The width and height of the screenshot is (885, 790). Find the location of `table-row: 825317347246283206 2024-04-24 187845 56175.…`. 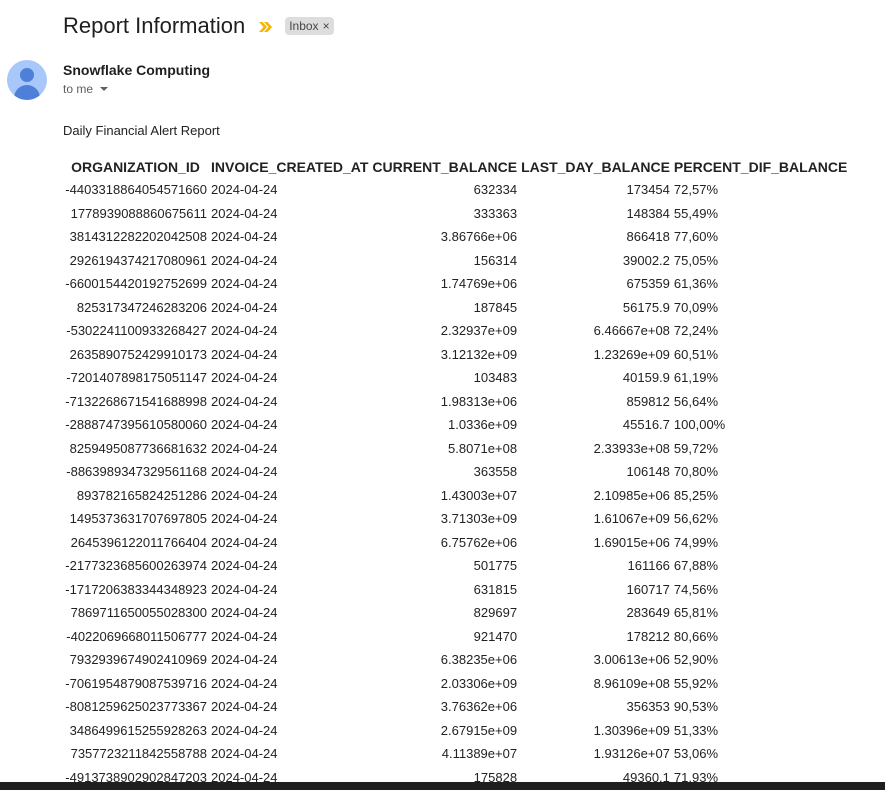

table-row: 825317347246283206 2024-04-24 187845 56175.… is located at coordinates (455, 308).